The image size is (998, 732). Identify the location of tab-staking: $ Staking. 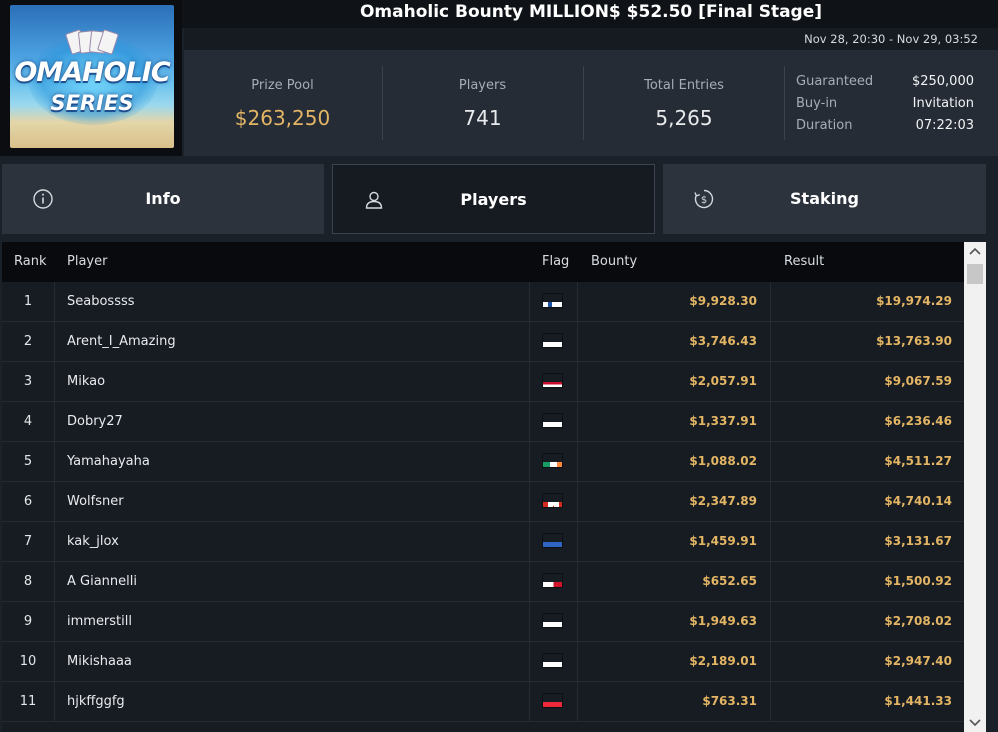
(824, 199).